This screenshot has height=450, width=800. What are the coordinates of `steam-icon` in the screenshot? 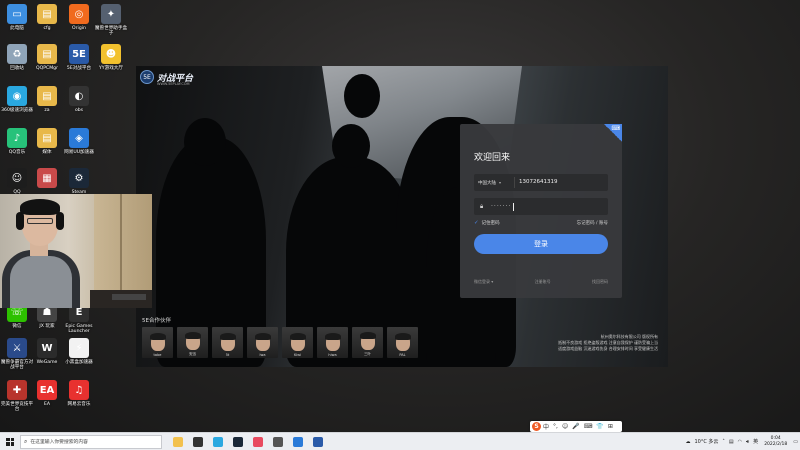 It's located at (238, 441).